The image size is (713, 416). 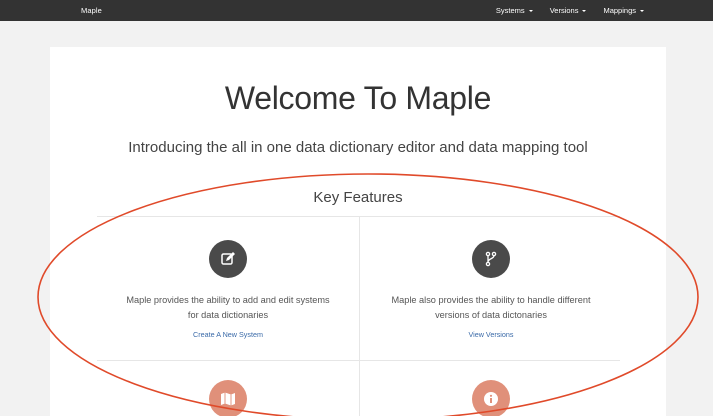 What do you see at coordinates (619, 10) in the screenshot?
I see `mappings-dropdown-label: Mappings` at bounding box center [619, 10].